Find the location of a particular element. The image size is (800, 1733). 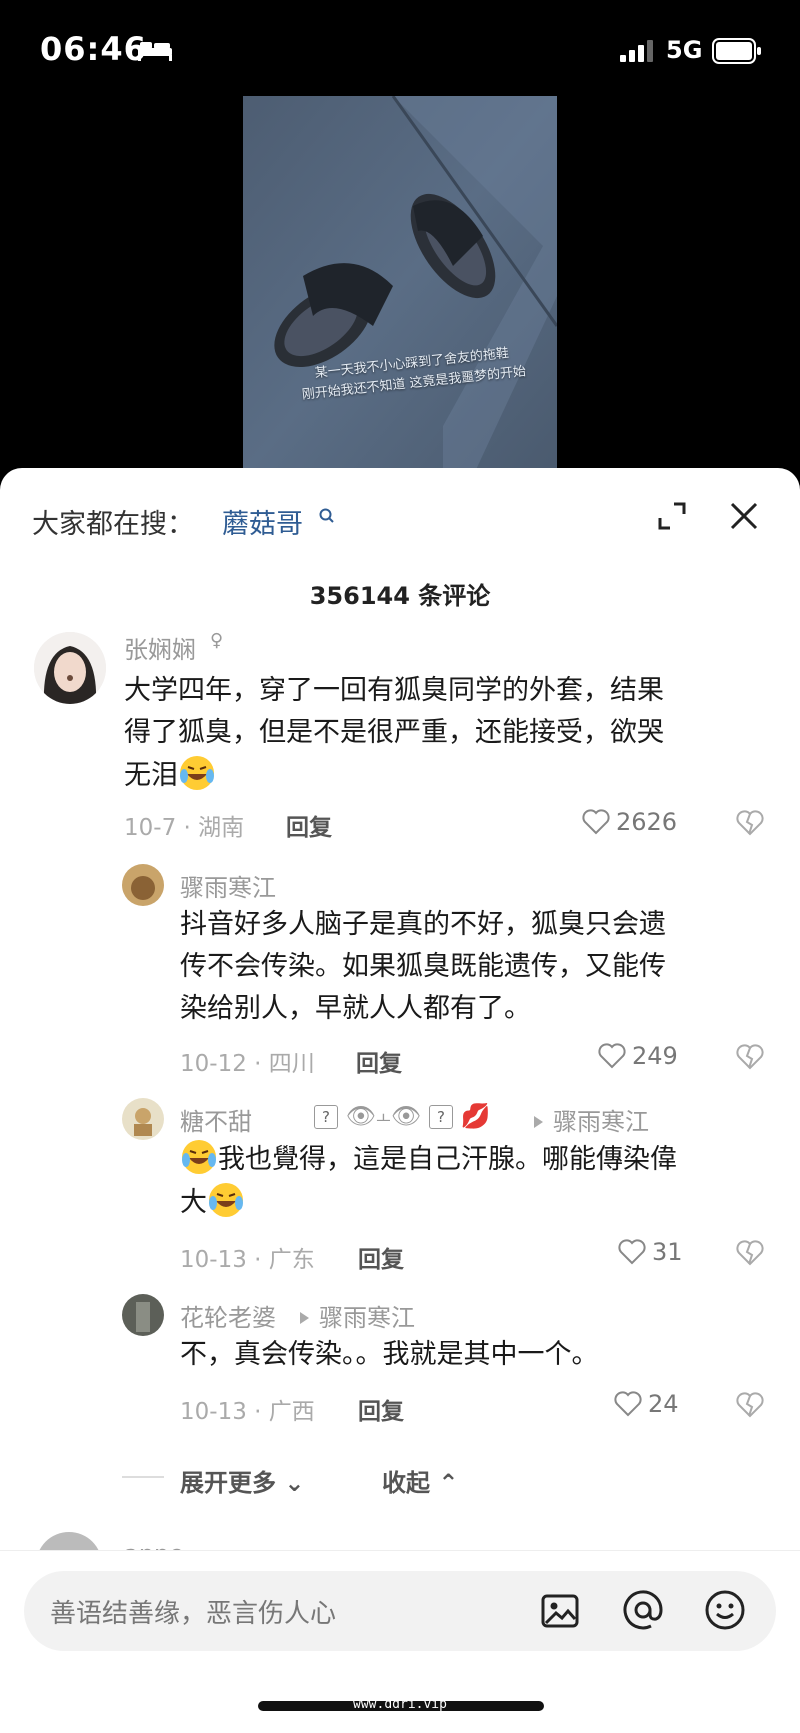

emoji-face-icon is located at coordinates (725, 1610).